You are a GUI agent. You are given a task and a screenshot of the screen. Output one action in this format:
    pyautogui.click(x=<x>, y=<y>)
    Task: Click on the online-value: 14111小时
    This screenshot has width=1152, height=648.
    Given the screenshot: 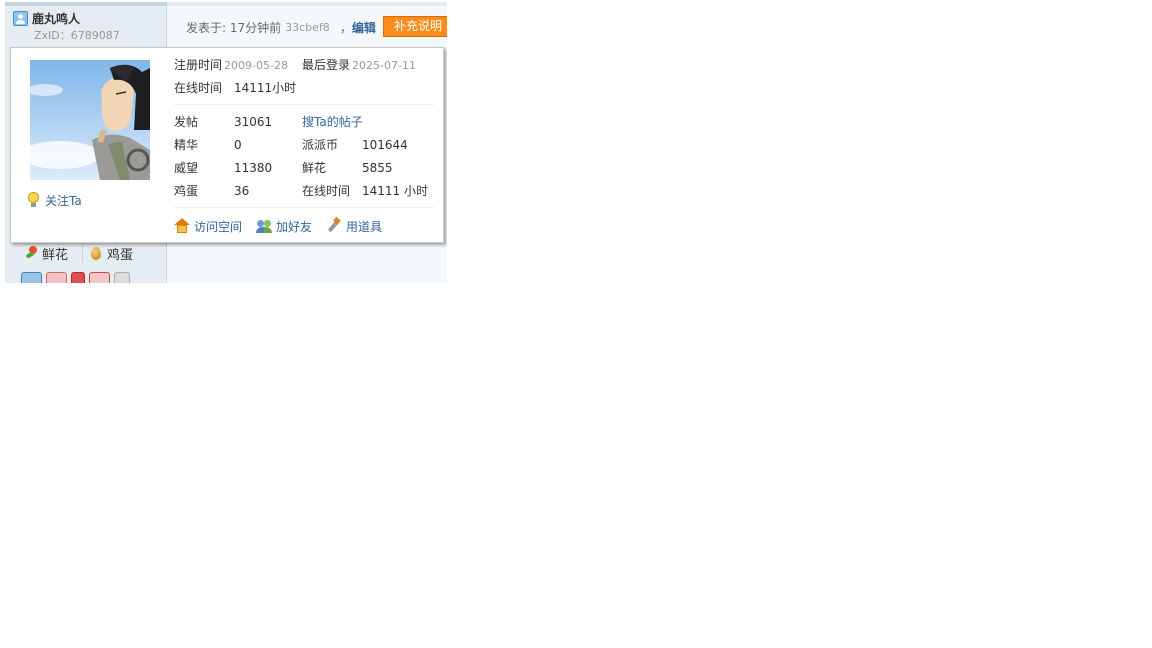 What is the action you would take?
    pyautogui.click(x=265, y=88)
    